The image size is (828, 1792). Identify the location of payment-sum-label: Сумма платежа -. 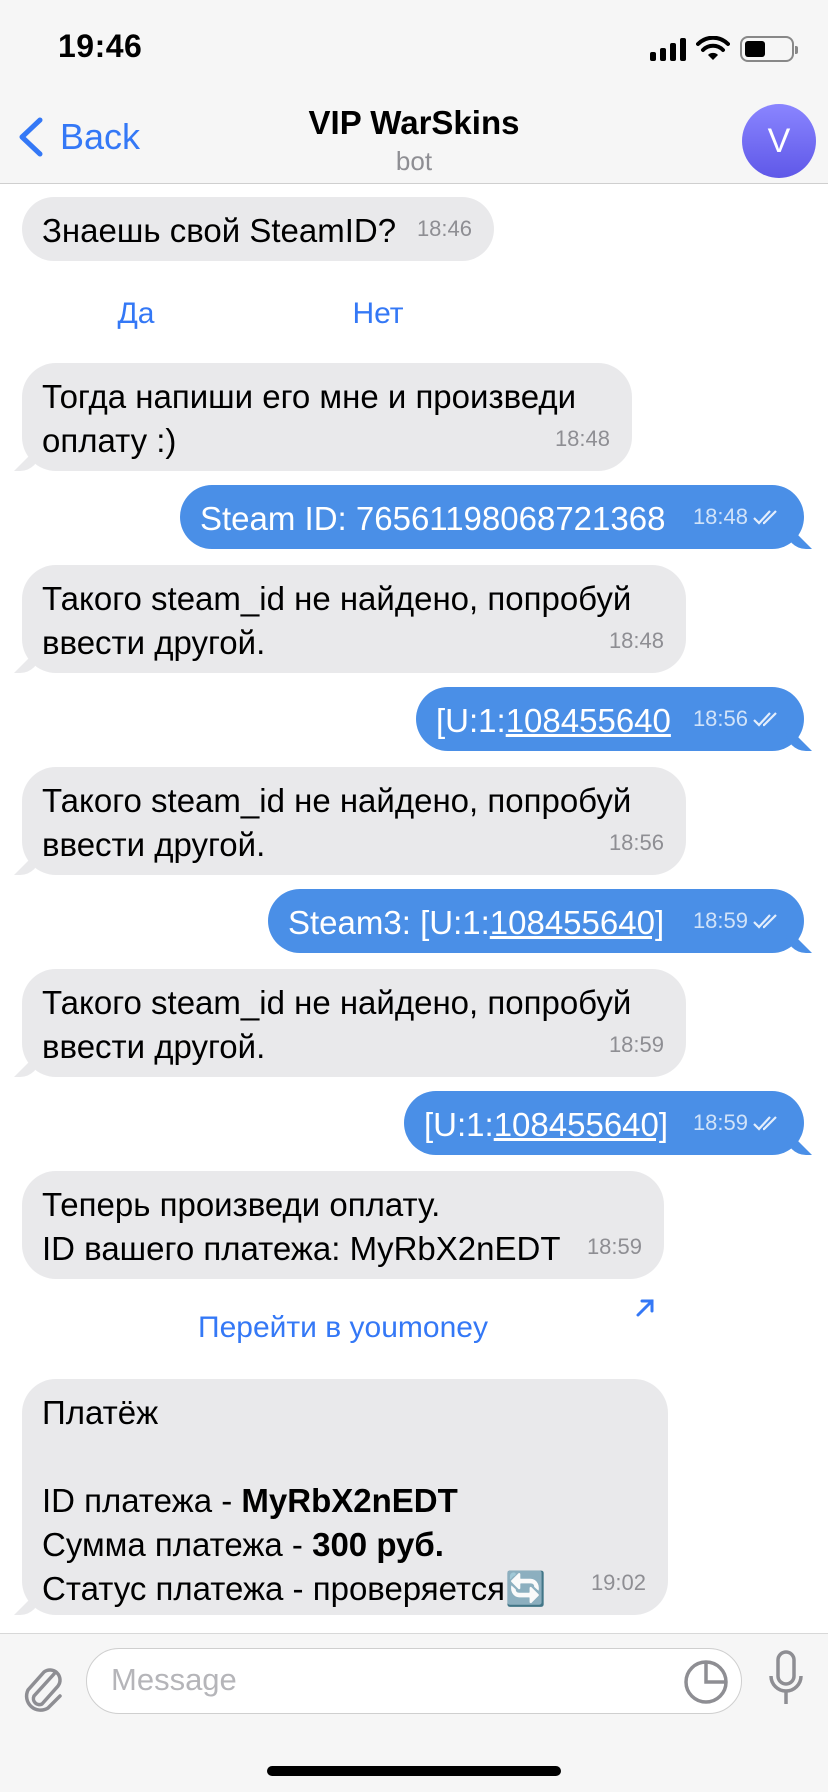
(177, 1544).